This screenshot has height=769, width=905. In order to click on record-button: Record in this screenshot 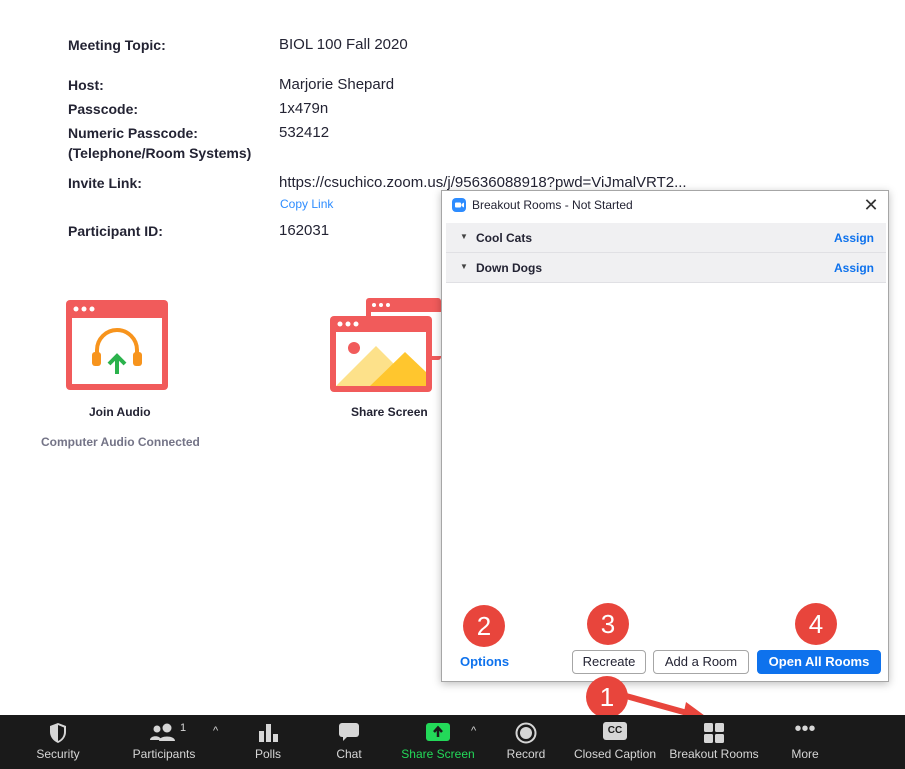, I will do `click(526, 742)`.